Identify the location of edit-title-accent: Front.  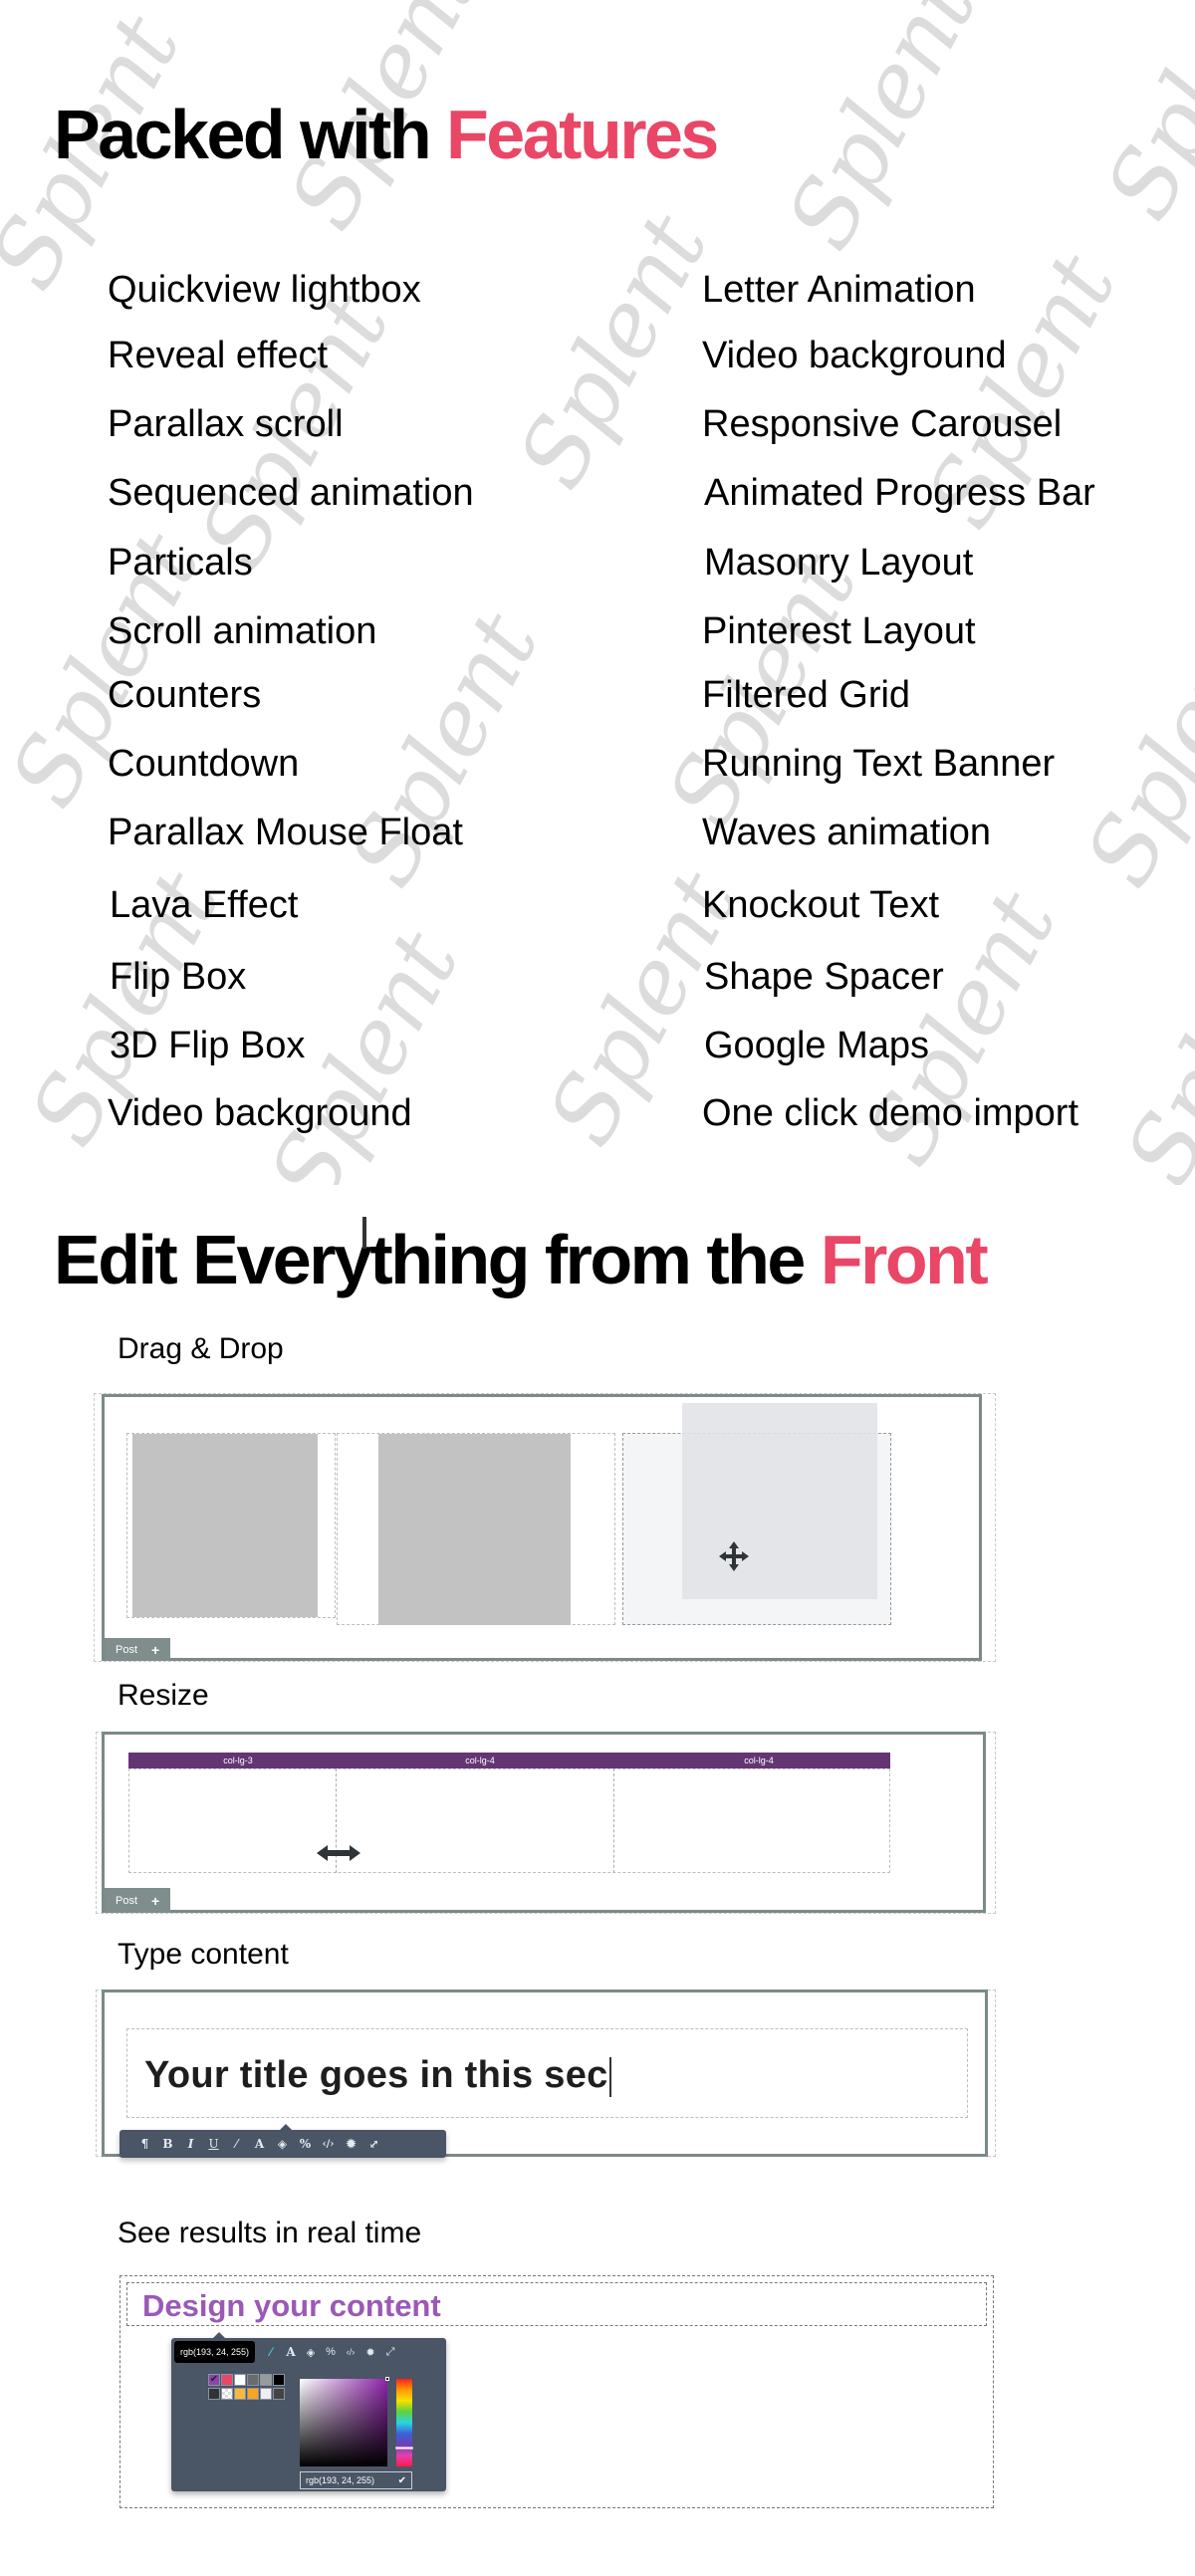
(904, 1259).